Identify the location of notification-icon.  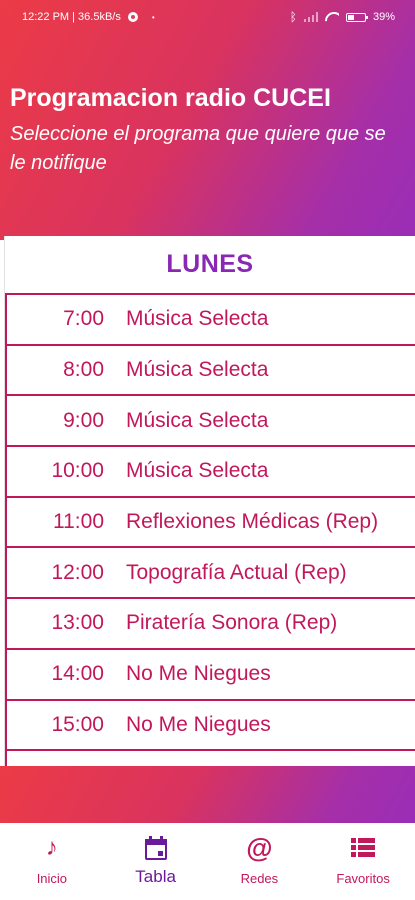
(132, 17).